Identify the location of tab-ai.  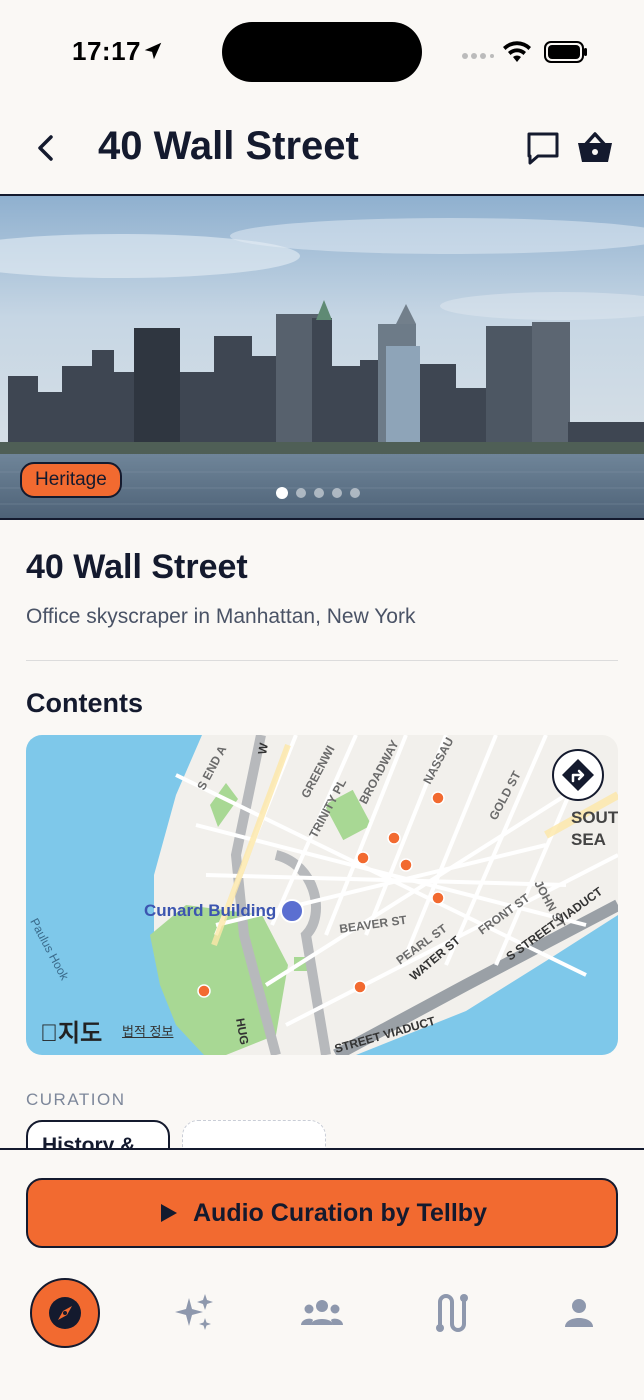
(194, 1313).